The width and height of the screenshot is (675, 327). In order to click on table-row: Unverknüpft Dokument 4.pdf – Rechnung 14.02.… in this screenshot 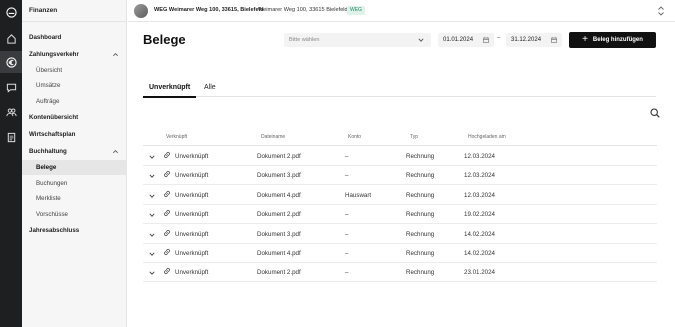, I will do `click(400, 253)`.